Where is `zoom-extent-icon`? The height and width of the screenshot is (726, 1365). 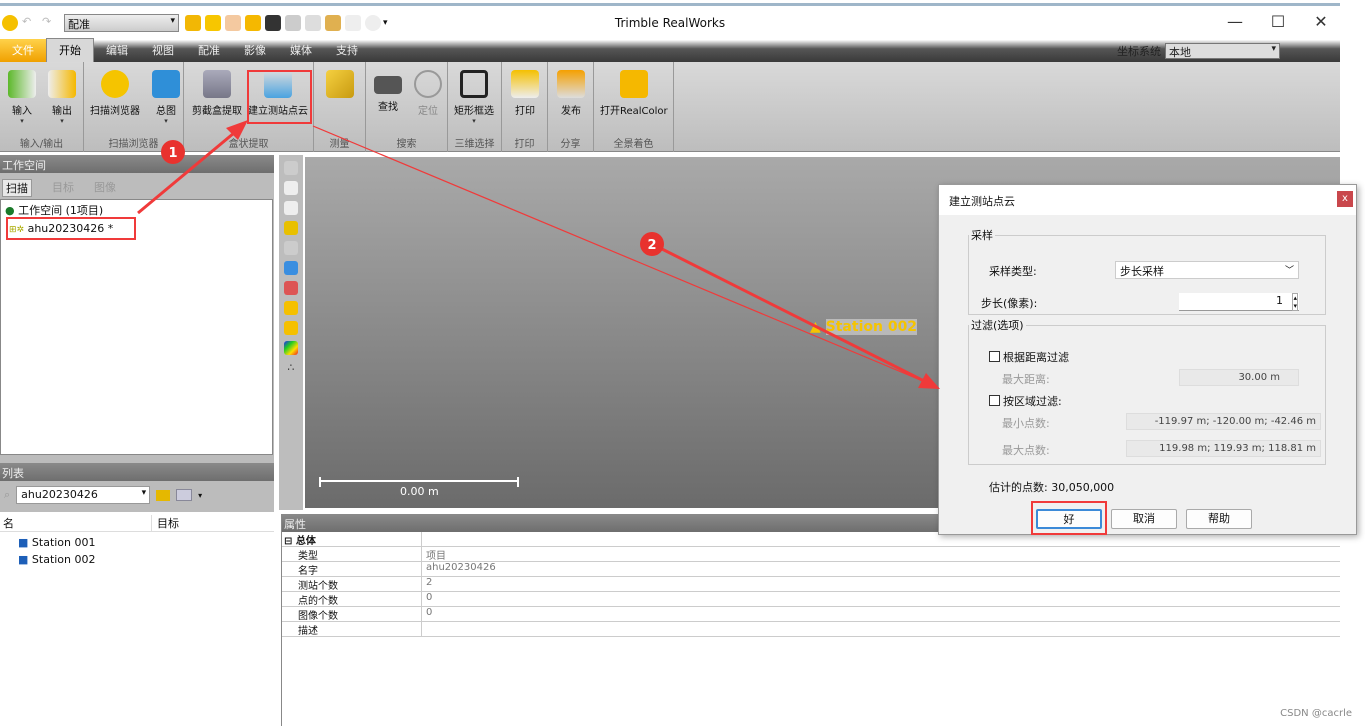 zoom-extent-icon is located at coordinates (291, 228).